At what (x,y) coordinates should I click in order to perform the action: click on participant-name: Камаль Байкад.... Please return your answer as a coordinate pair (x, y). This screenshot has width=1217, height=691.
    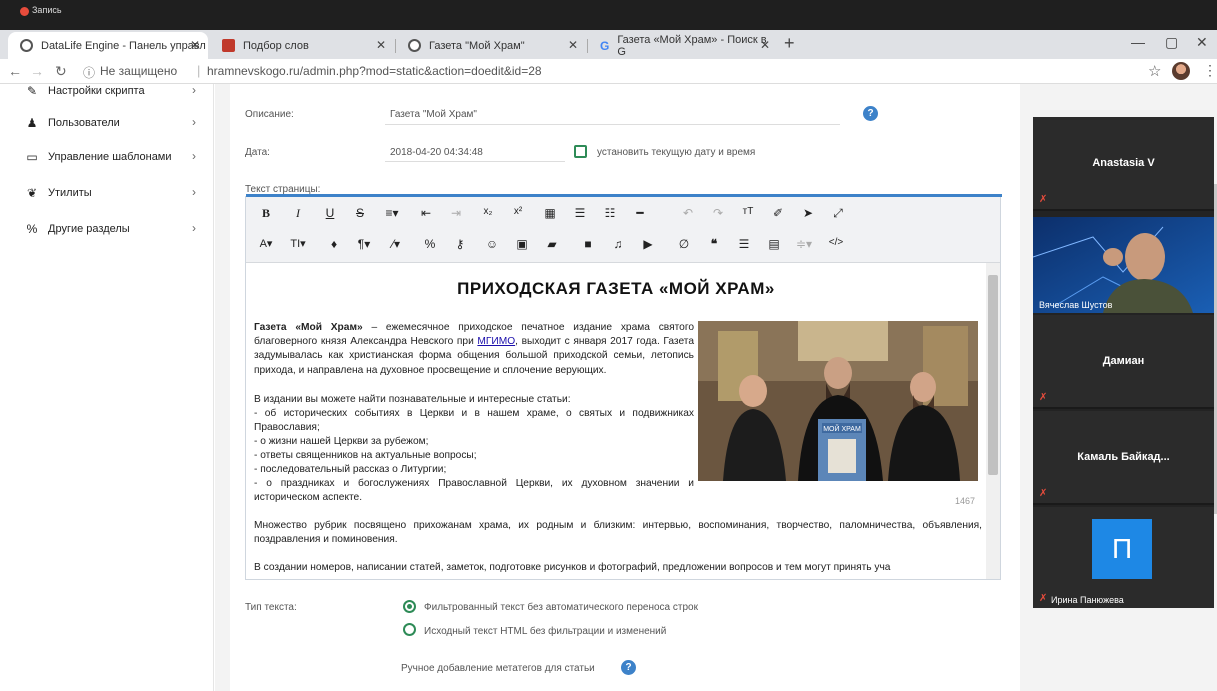
    Looking at the image, I should click on (1123, 457).